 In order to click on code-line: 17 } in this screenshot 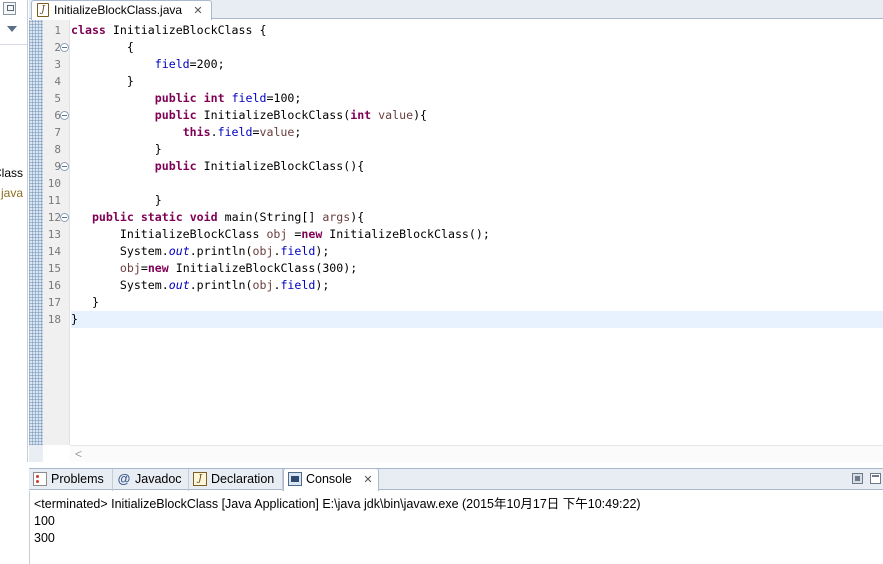, I will do `click(465, 302)`.